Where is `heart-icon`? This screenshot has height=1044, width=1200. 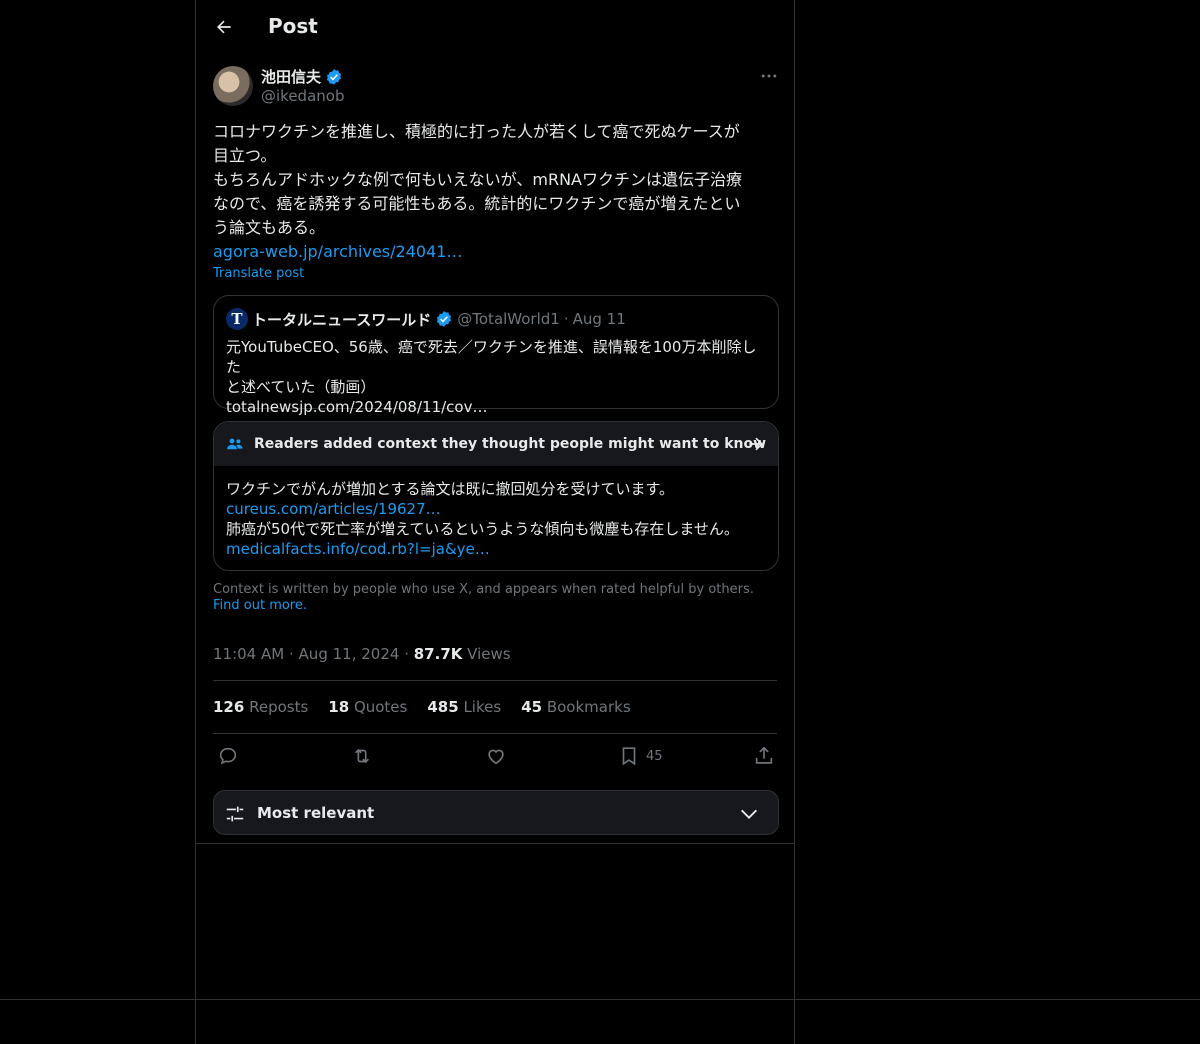 heart-icon is located at coordinates (496, 757).